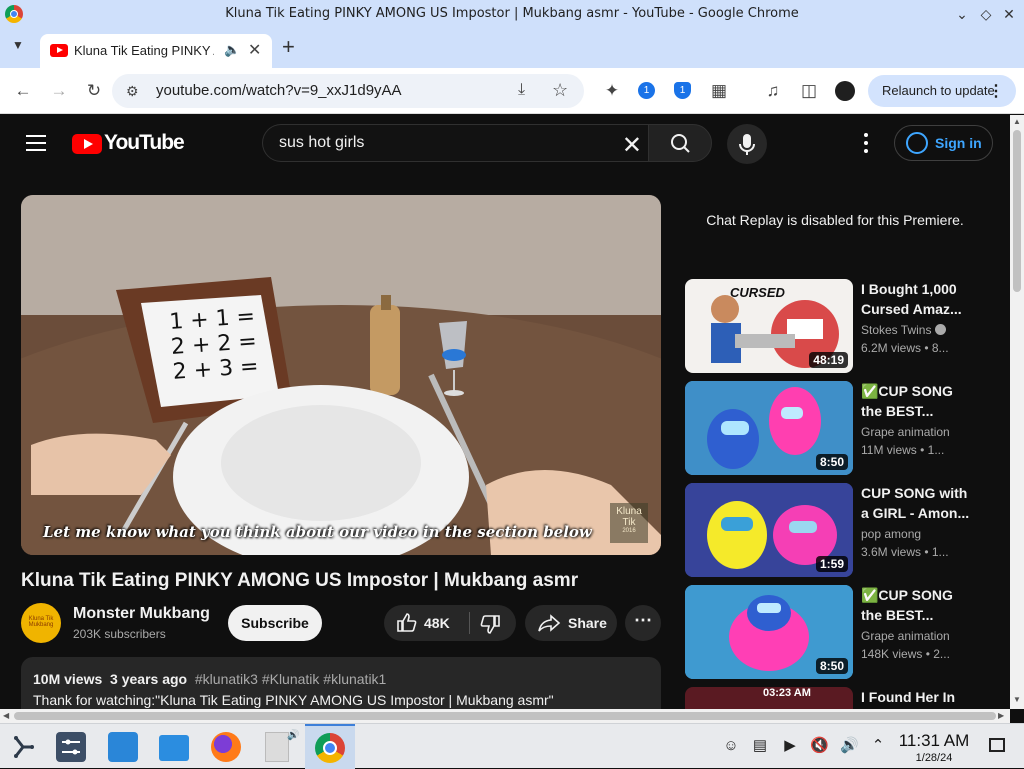  Describe the element at coordinates (456, 143) in the screenshot. I see `search-input: sus hot girls ✕` at that location.